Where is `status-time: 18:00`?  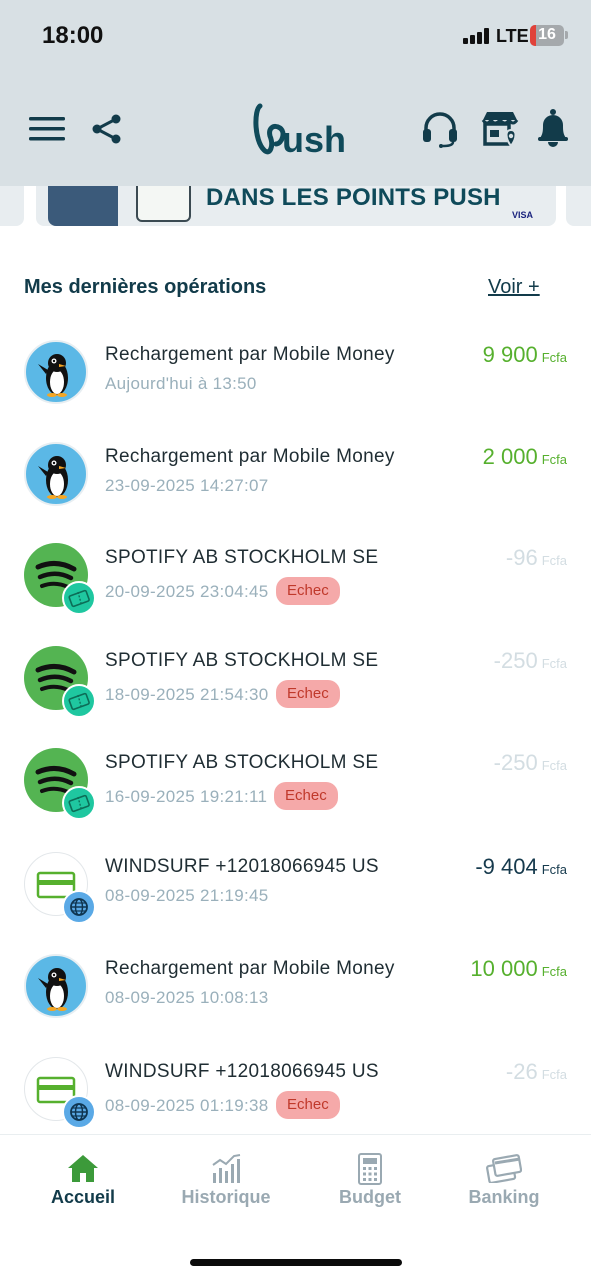
status-time: 18:00 is located at coordinates (73, 35).